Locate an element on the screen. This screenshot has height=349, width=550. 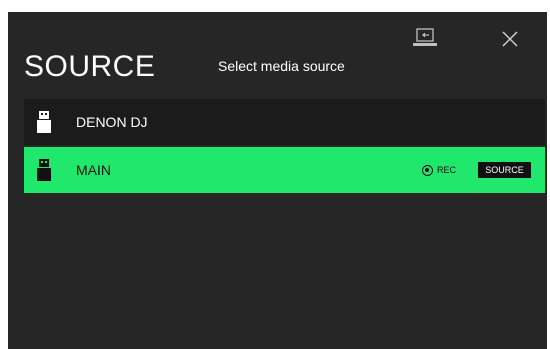
source-row-main: MAIN REC SOURCE is located at coordinates (284, 170).